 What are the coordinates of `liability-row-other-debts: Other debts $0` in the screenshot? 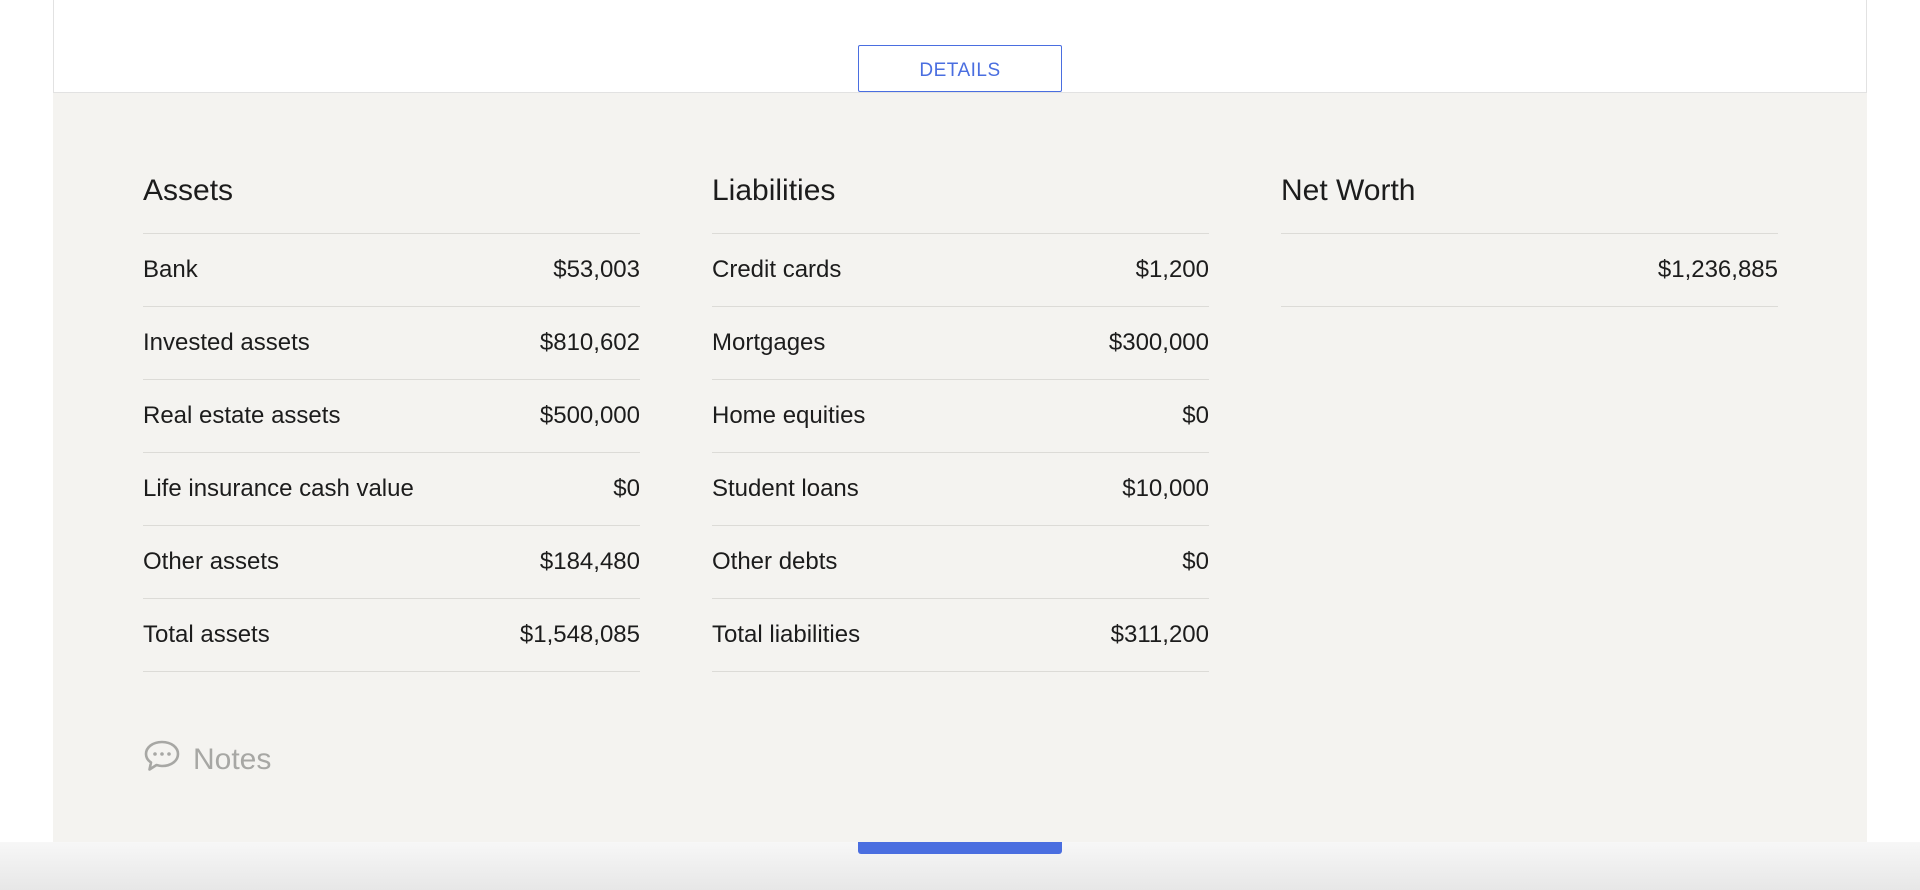 It's located at (960, 562).